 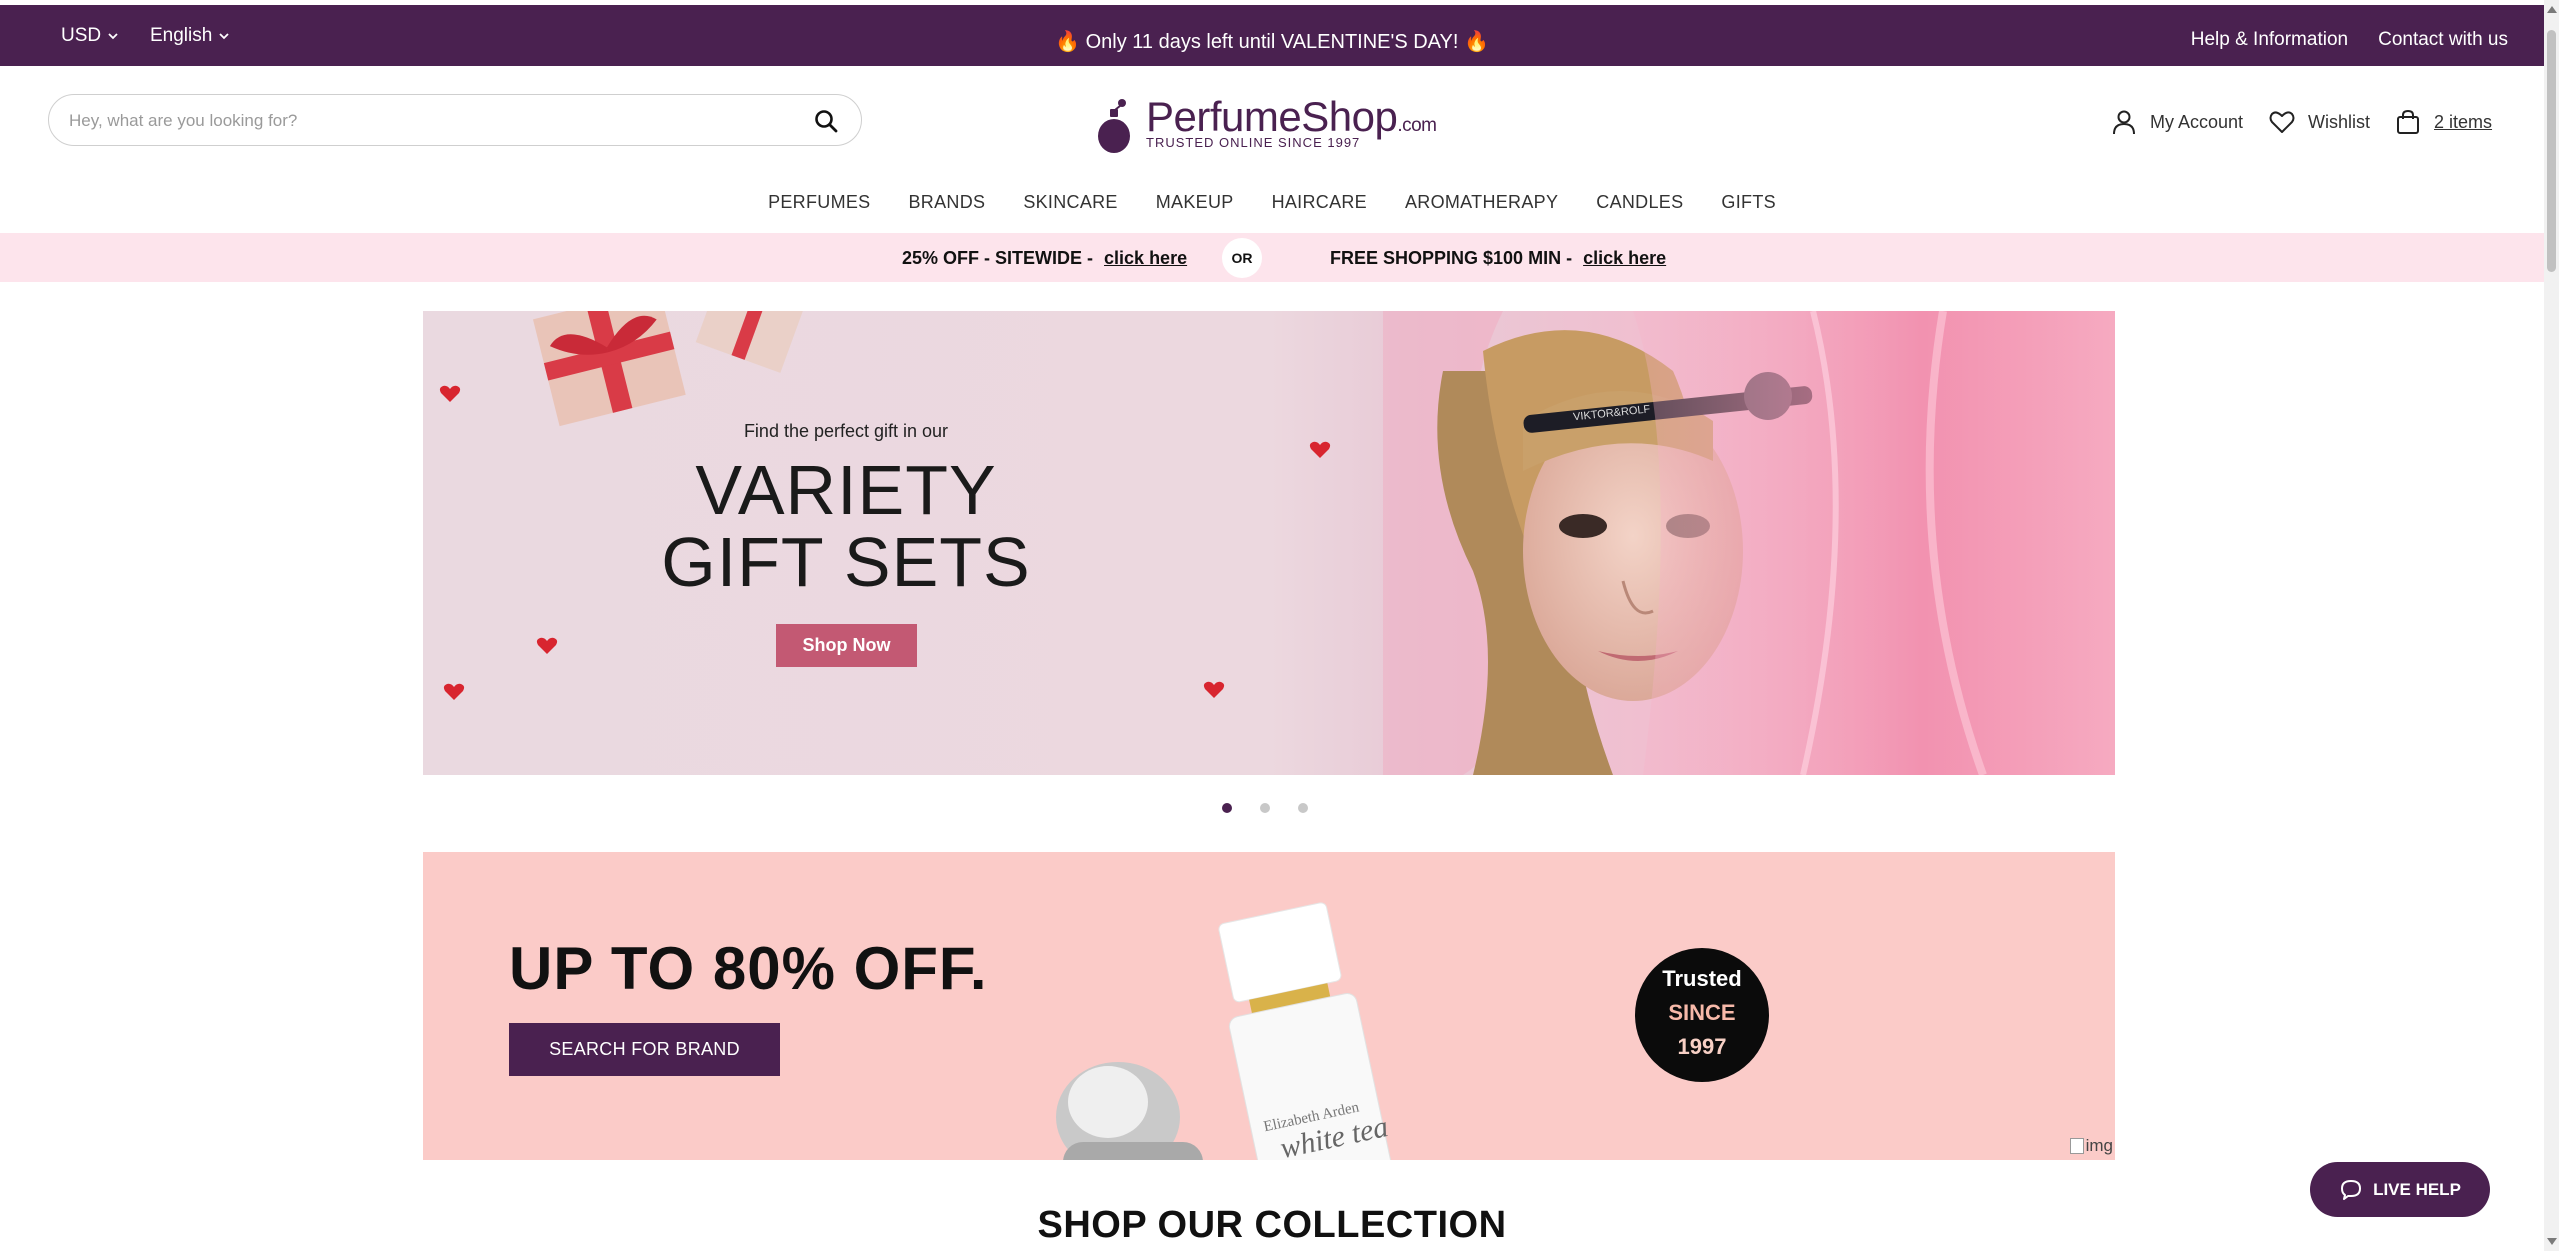 What do you see at coordinates (1451, 258) in the screenshot?
I see `free-shipping-offer-text: FREE SHOPPING $100 MIN -` at bounding box center [1451, 258].